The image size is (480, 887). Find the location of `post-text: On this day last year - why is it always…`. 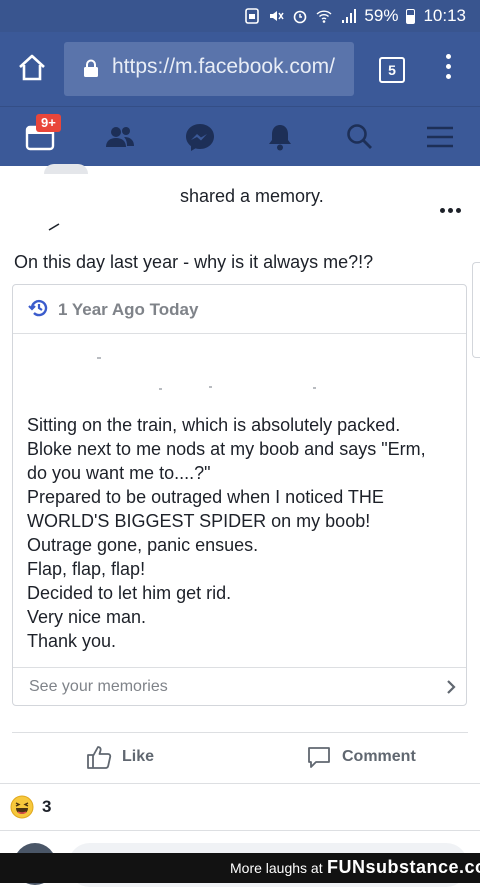

post-text: On this day last year - why is it always… is located at coordinates (194, 262).